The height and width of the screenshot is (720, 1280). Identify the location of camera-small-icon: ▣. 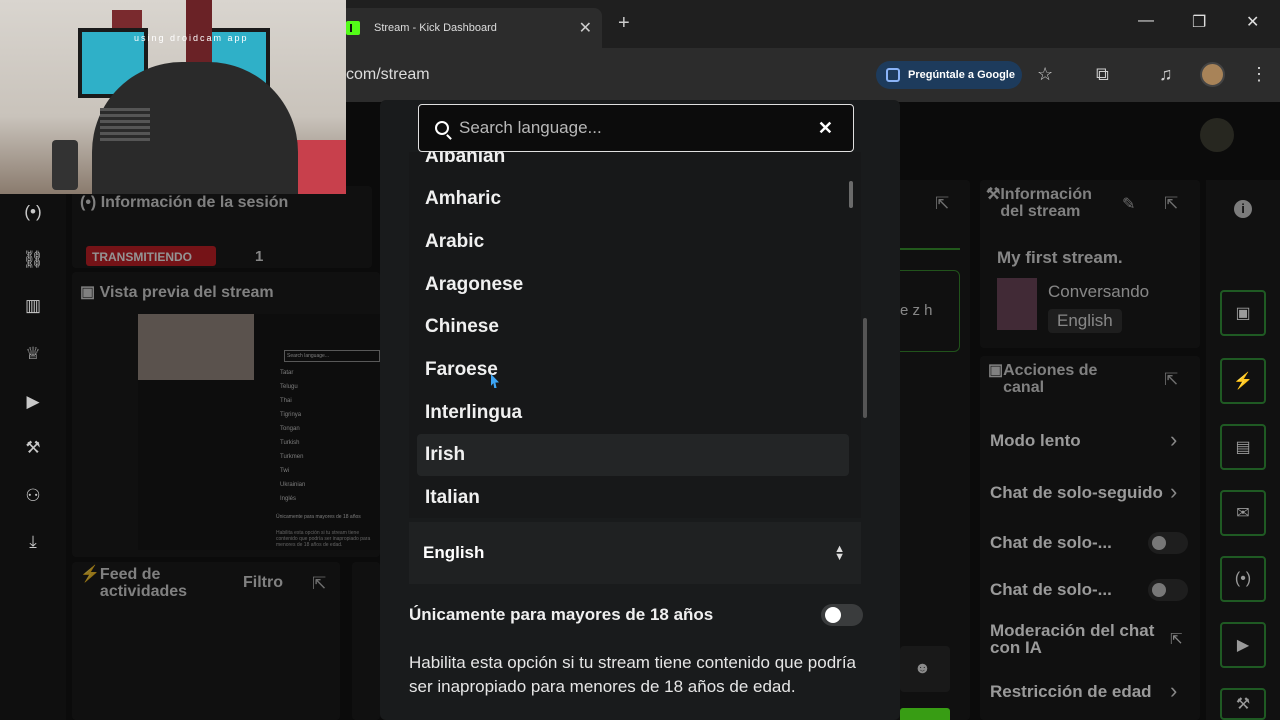
(996, 370).